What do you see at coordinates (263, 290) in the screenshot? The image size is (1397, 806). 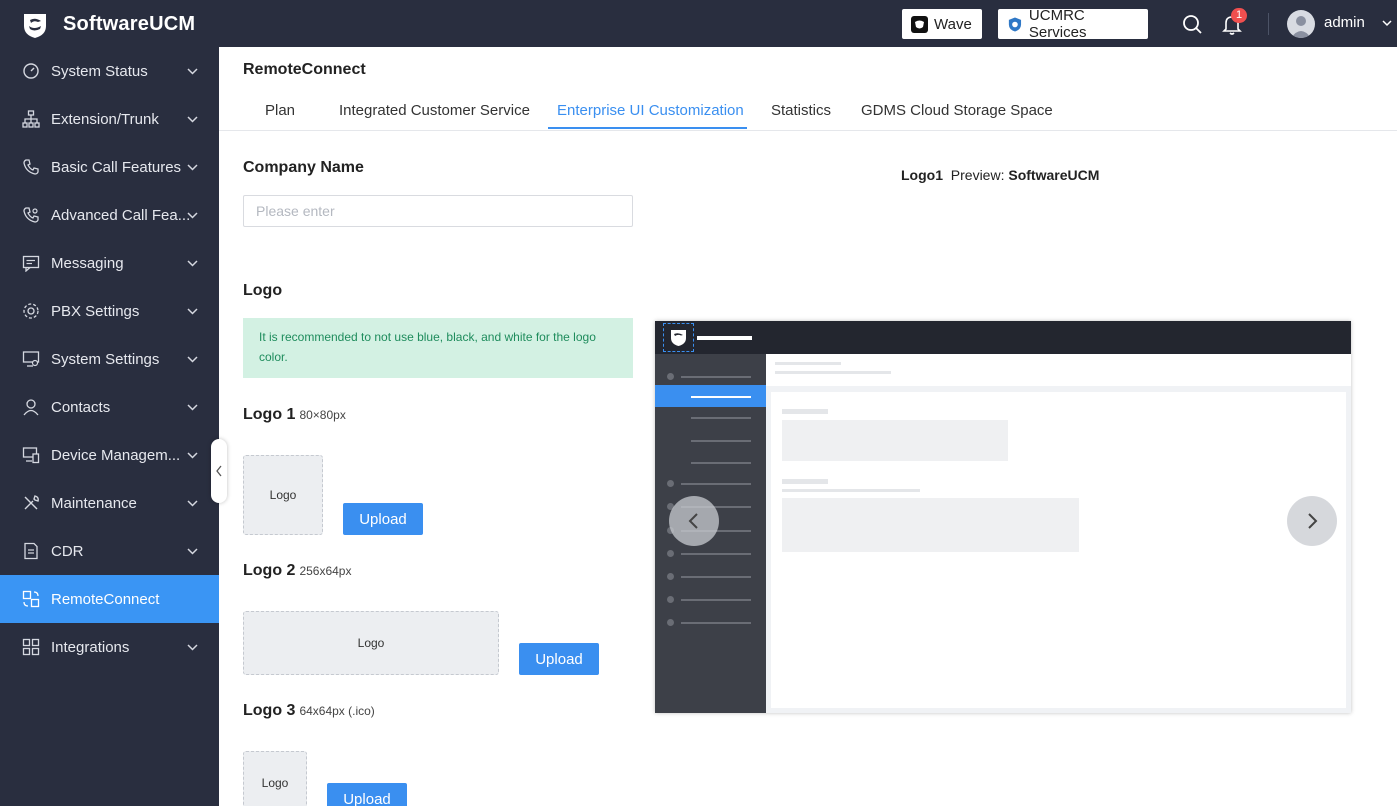 I see `logo-section-title: Logo` at bounding box center [263, 290].